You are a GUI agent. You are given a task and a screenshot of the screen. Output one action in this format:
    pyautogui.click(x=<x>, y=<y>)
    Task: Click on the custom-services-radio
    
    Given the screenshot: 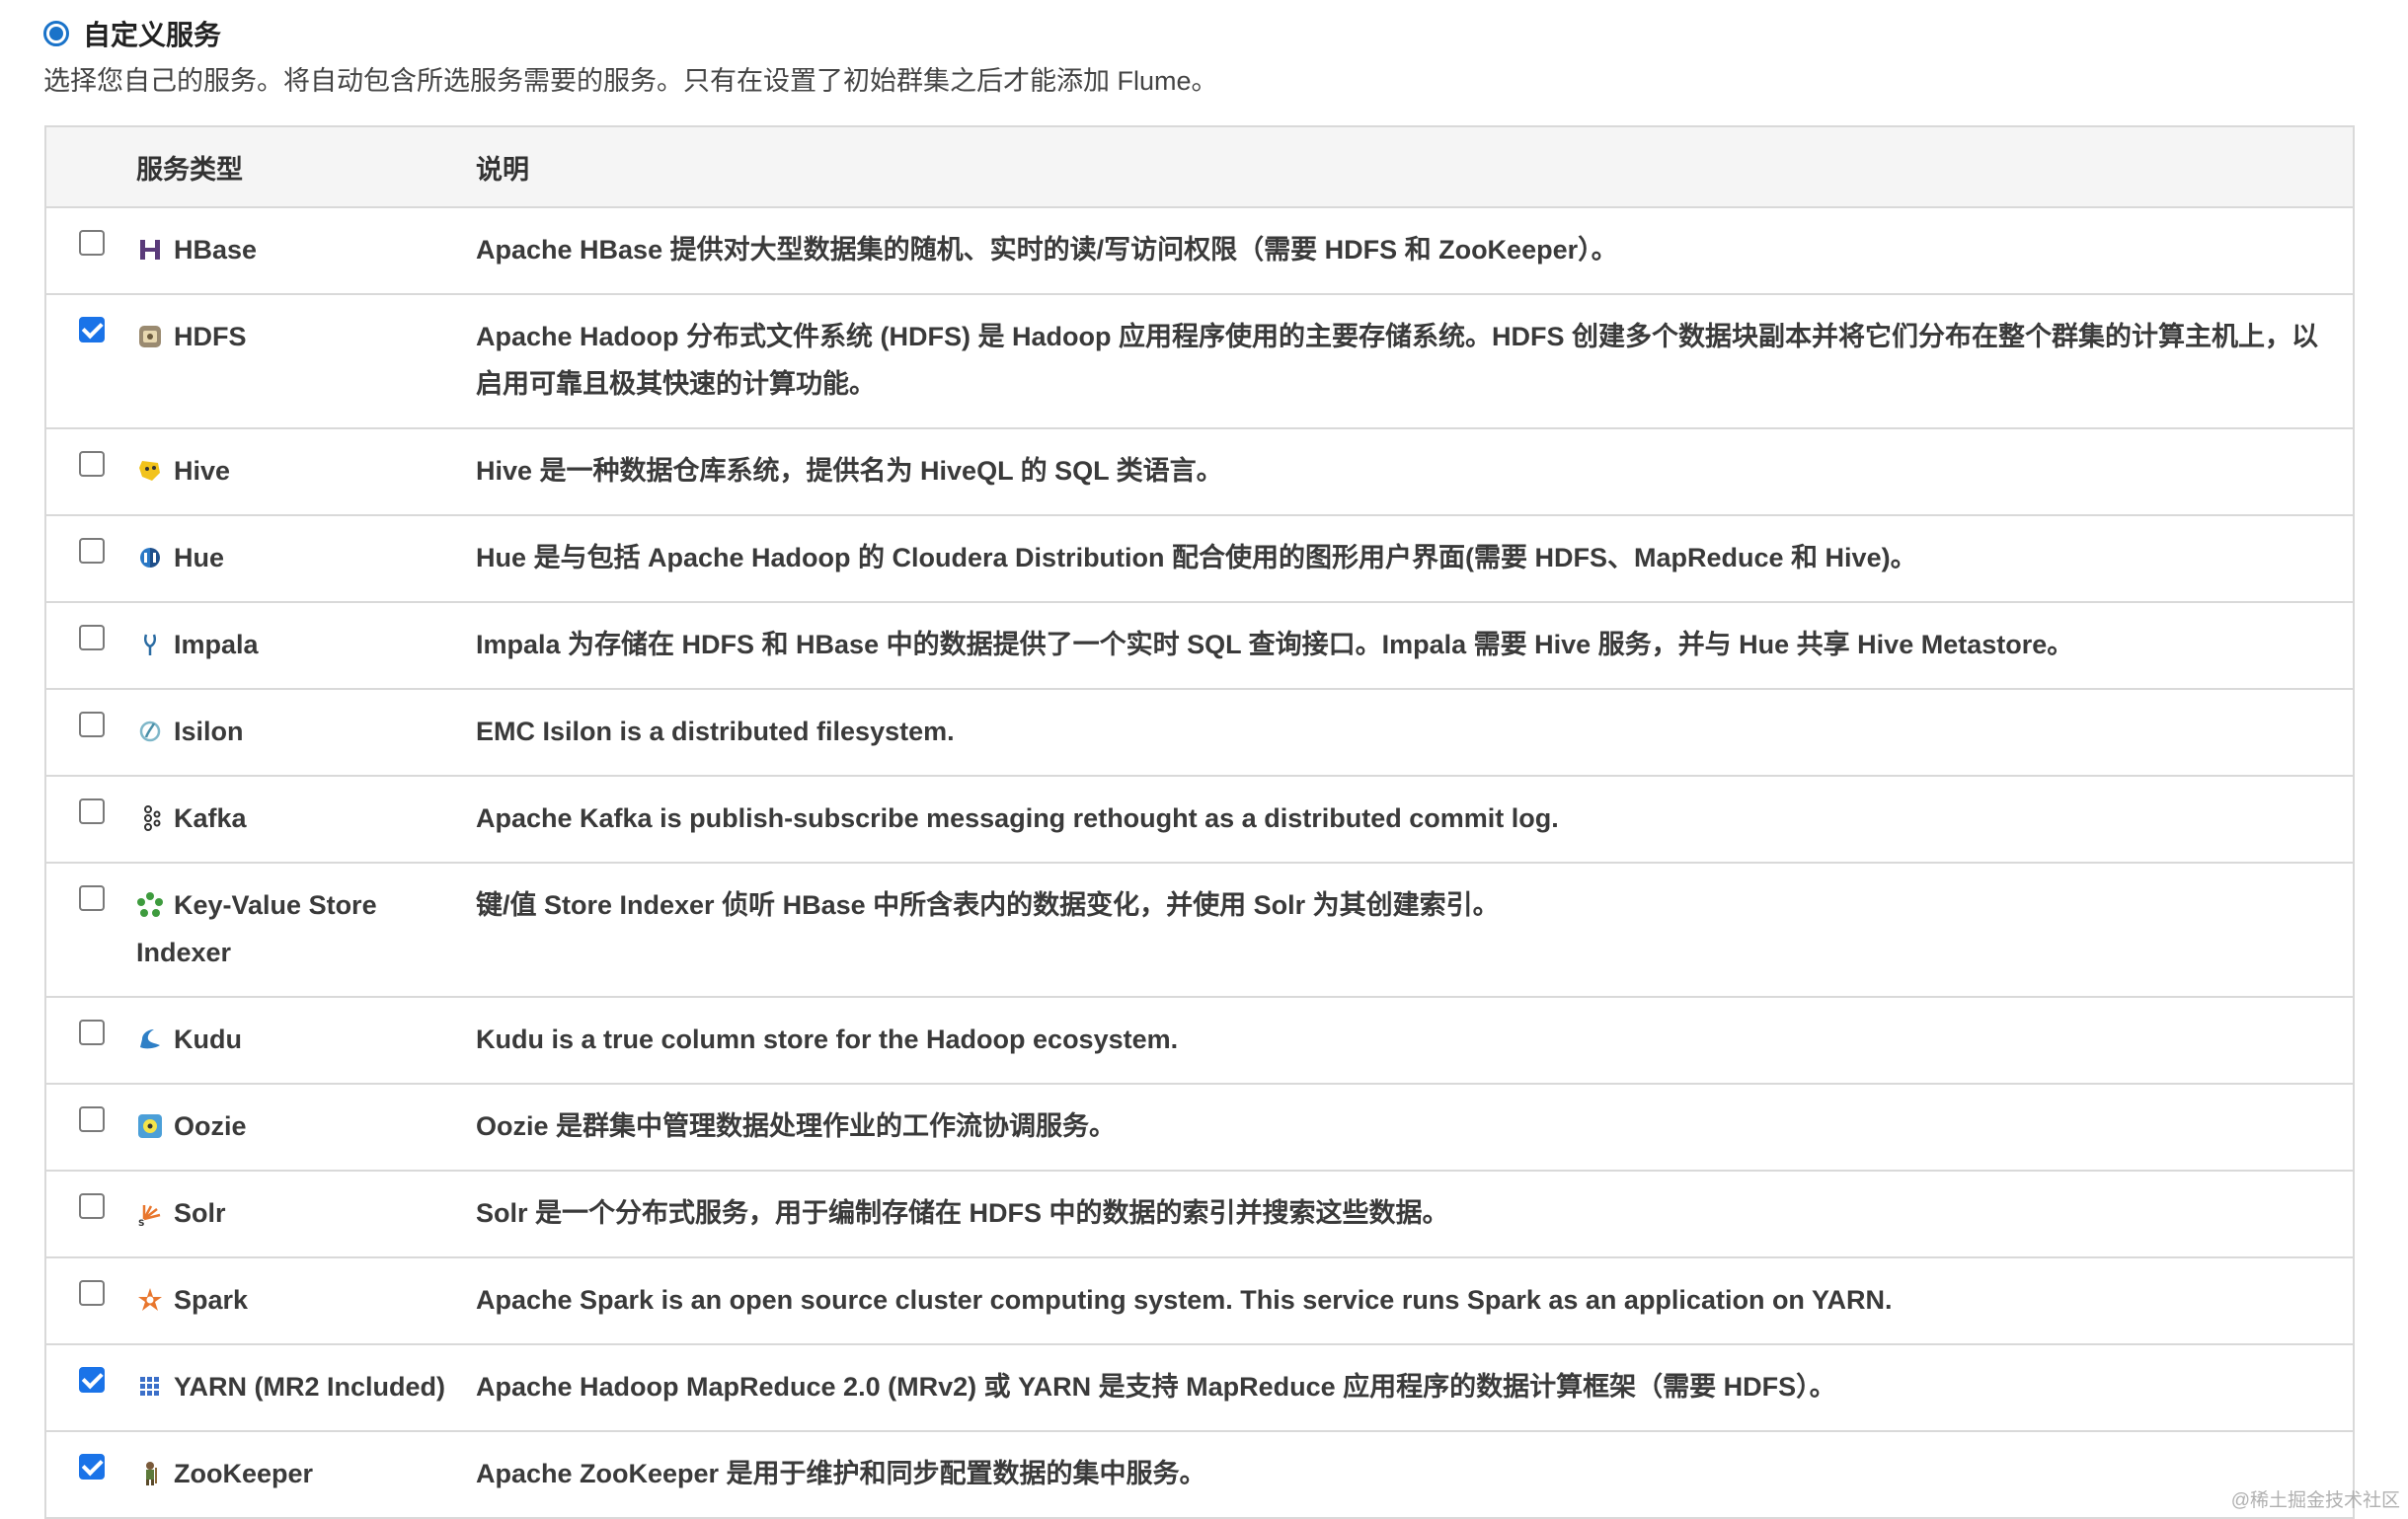 What is the action you would take?
    pyautogui.click(x=56, y=33)
    